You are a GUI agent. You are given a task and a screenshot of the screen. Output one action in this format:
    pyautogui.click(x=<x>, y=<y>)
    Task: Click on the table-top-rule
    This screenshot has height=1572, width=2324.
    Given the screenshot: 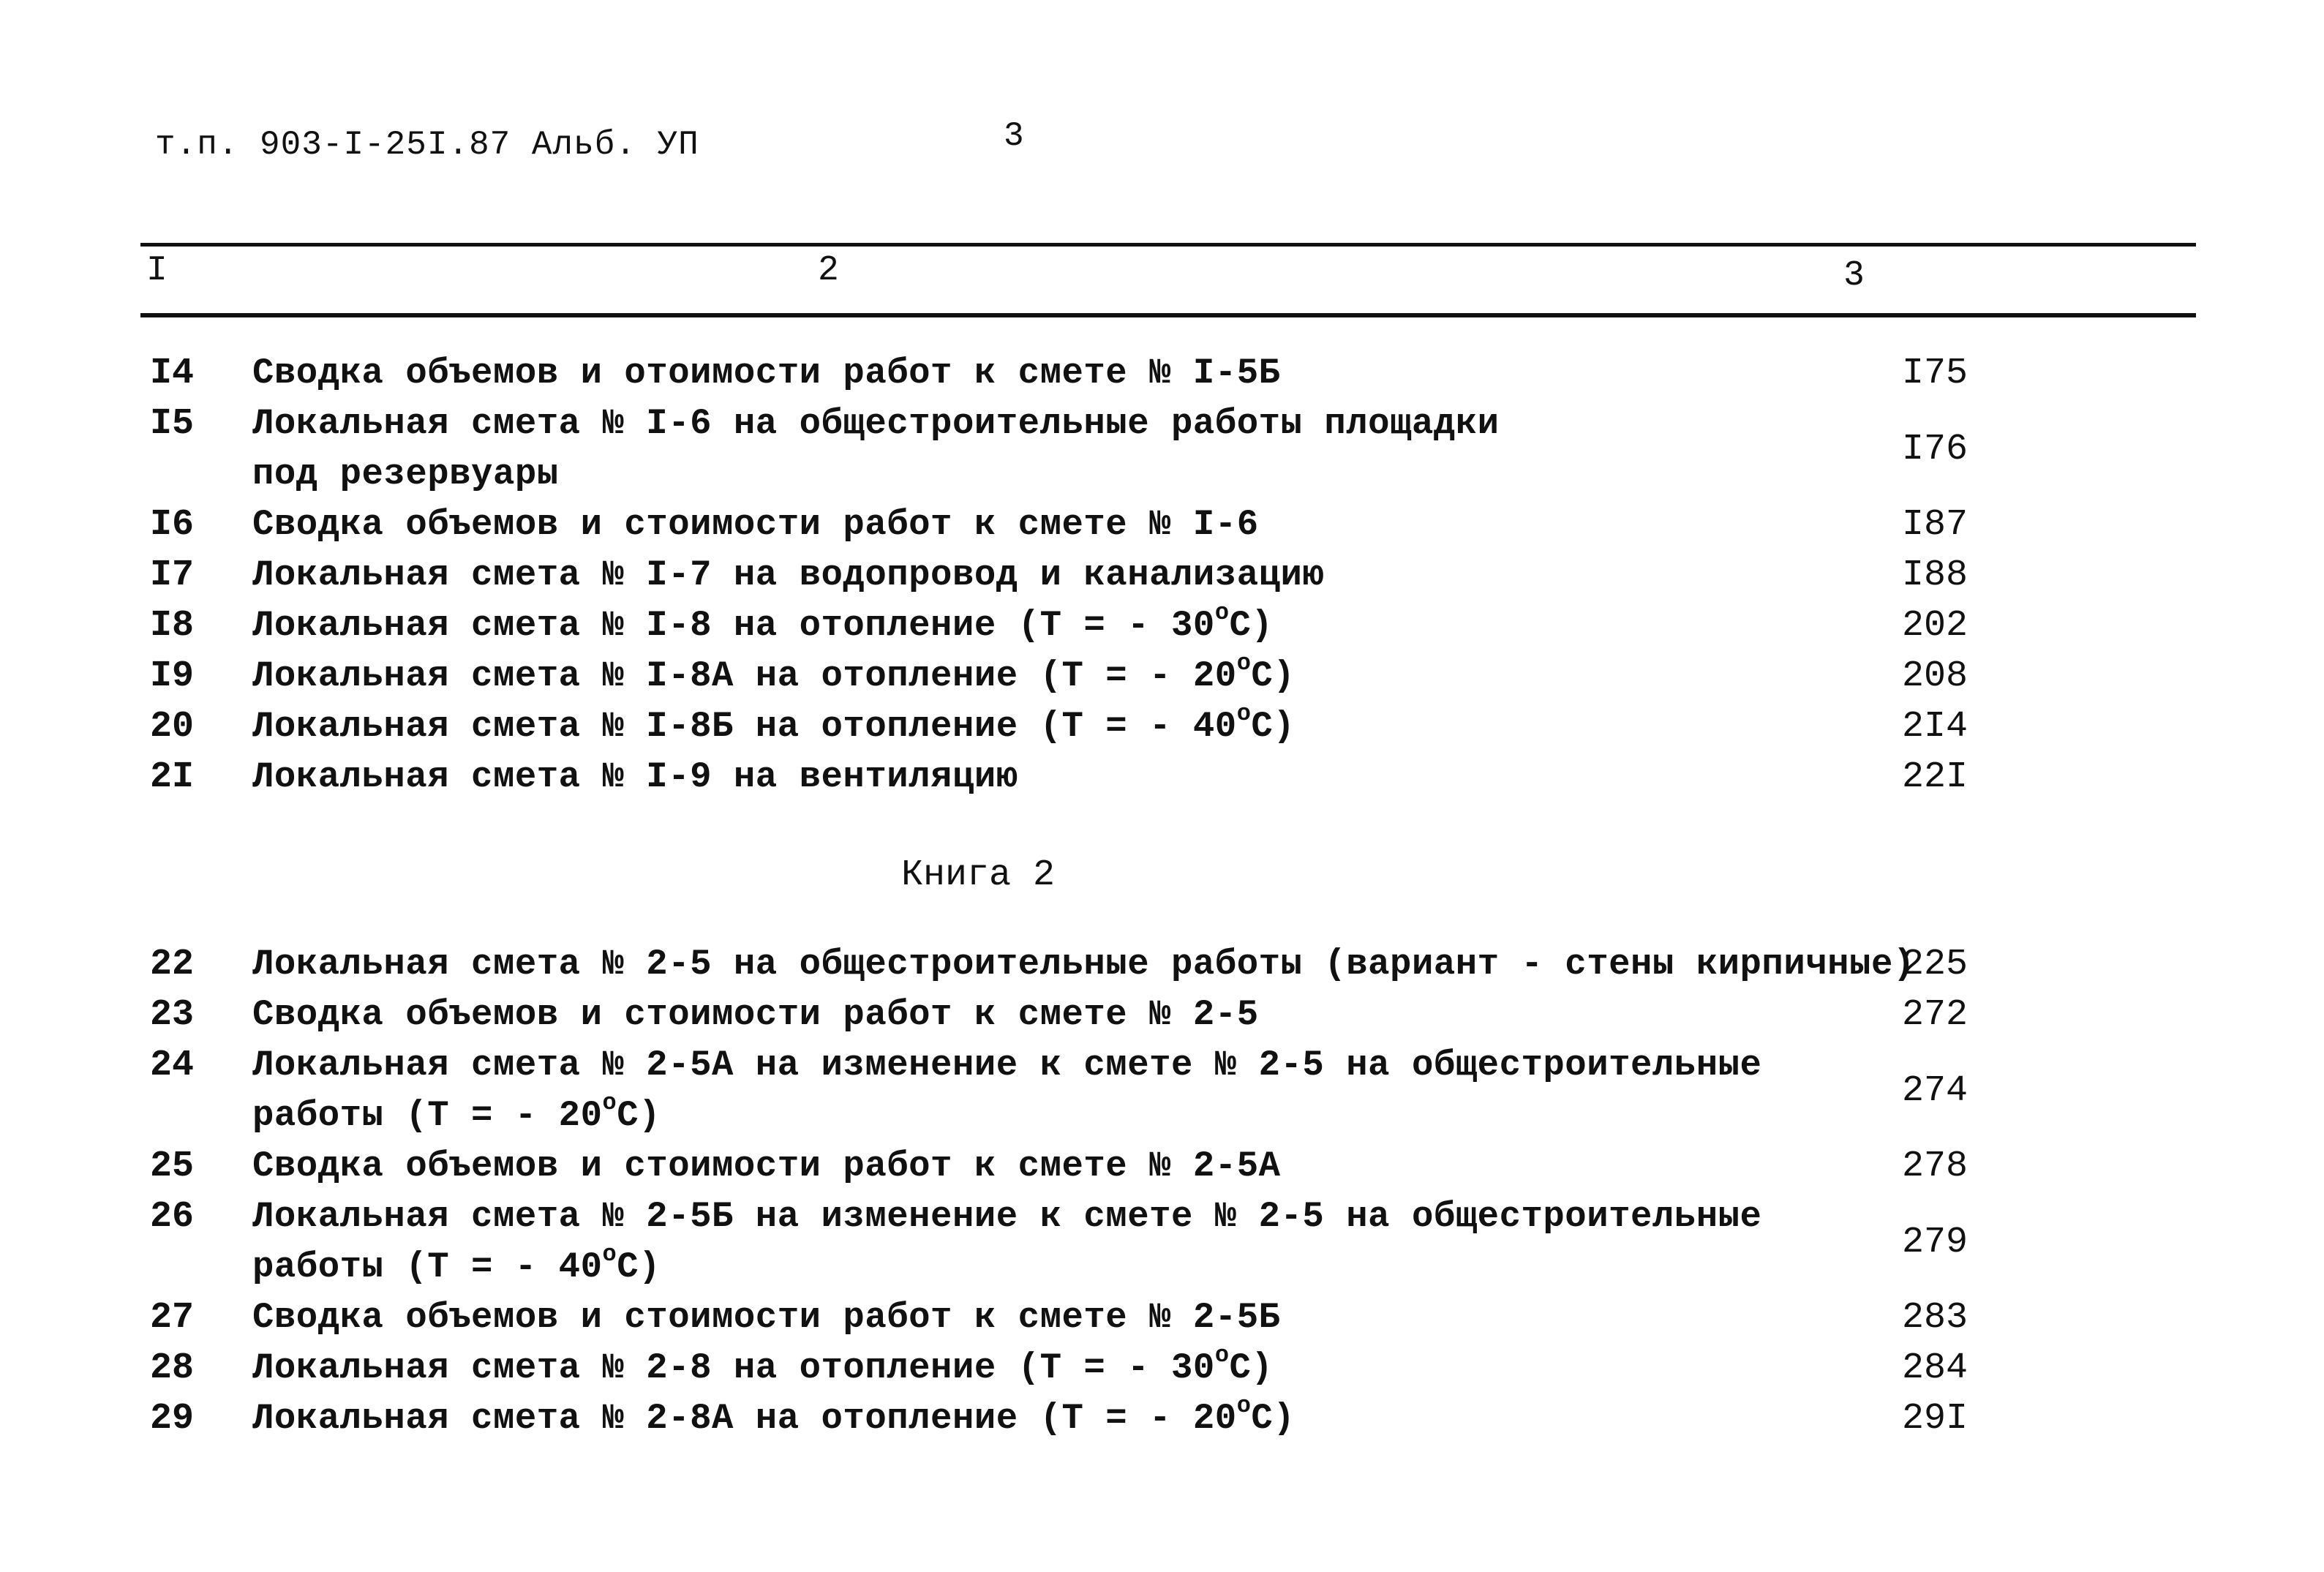 What is the action you would take?
    pyautogui.click(x=1168, y=245)
    